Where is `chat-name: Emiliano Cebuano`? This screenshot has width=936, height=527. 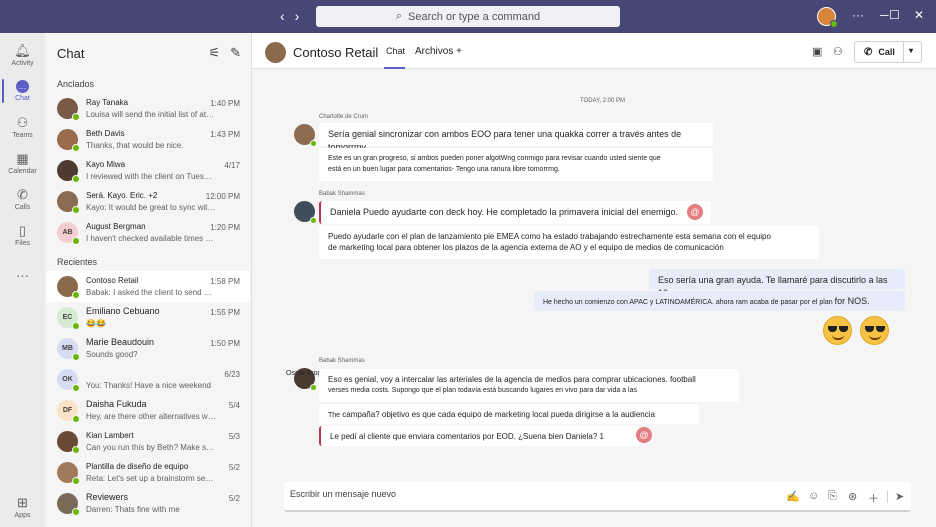
chat-name: Emiliano Cebuano is located at coordinates (123, 311).